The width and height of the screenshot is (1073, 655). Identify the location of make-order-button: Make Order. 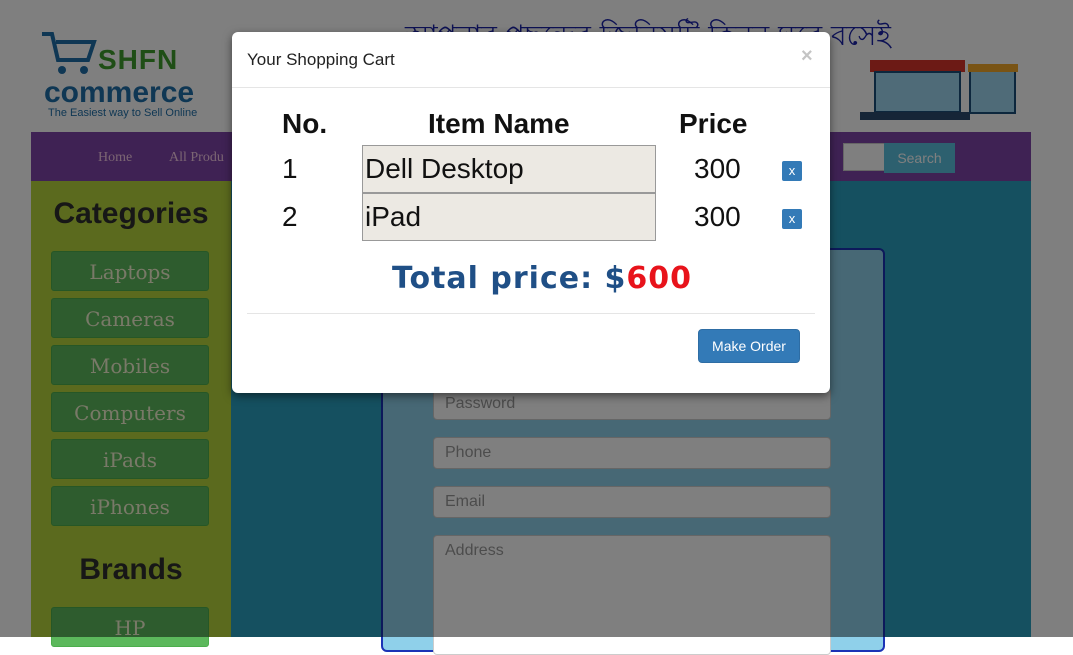
(749, 346).